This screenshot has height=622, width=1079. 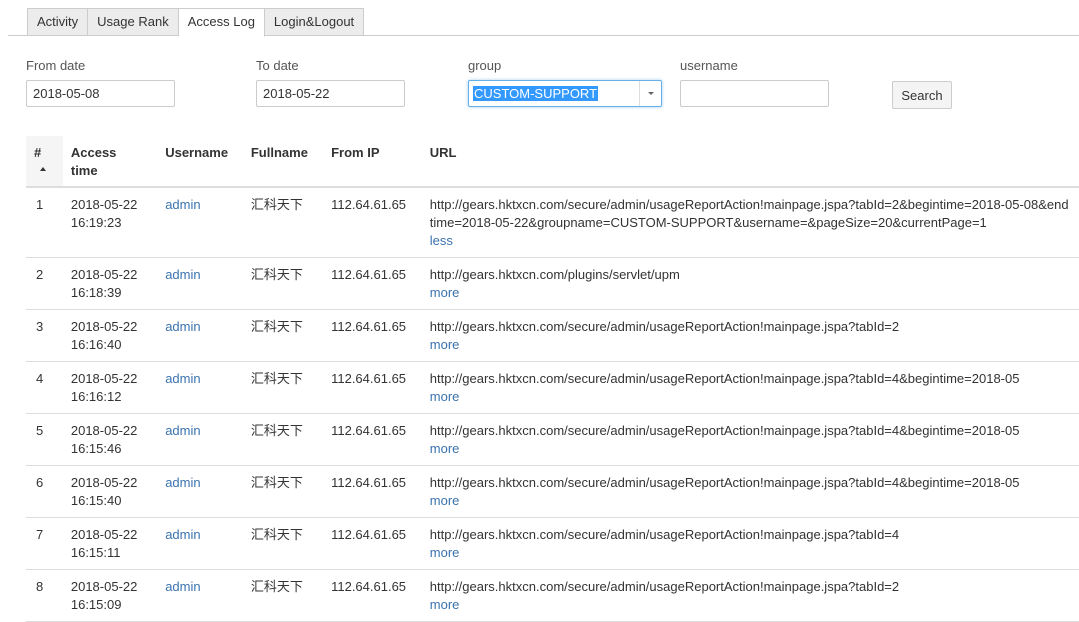 What do you see at coordinates (38, 152) in the screenshot?
I see `column-header-number-label: #` at bounding box center [38, 152].